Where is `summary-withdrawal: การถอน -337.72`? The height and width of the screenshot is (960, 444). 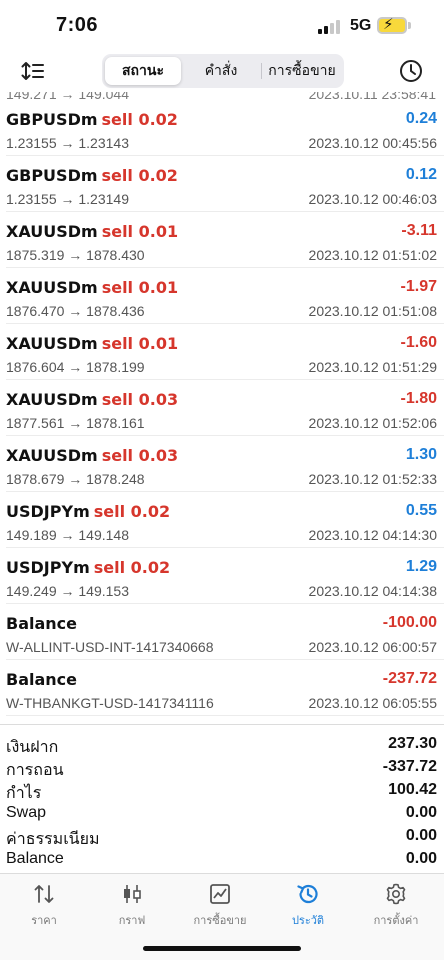
summary-withdrawal: การถอน -337.72 is located at coordinates (222, 767).